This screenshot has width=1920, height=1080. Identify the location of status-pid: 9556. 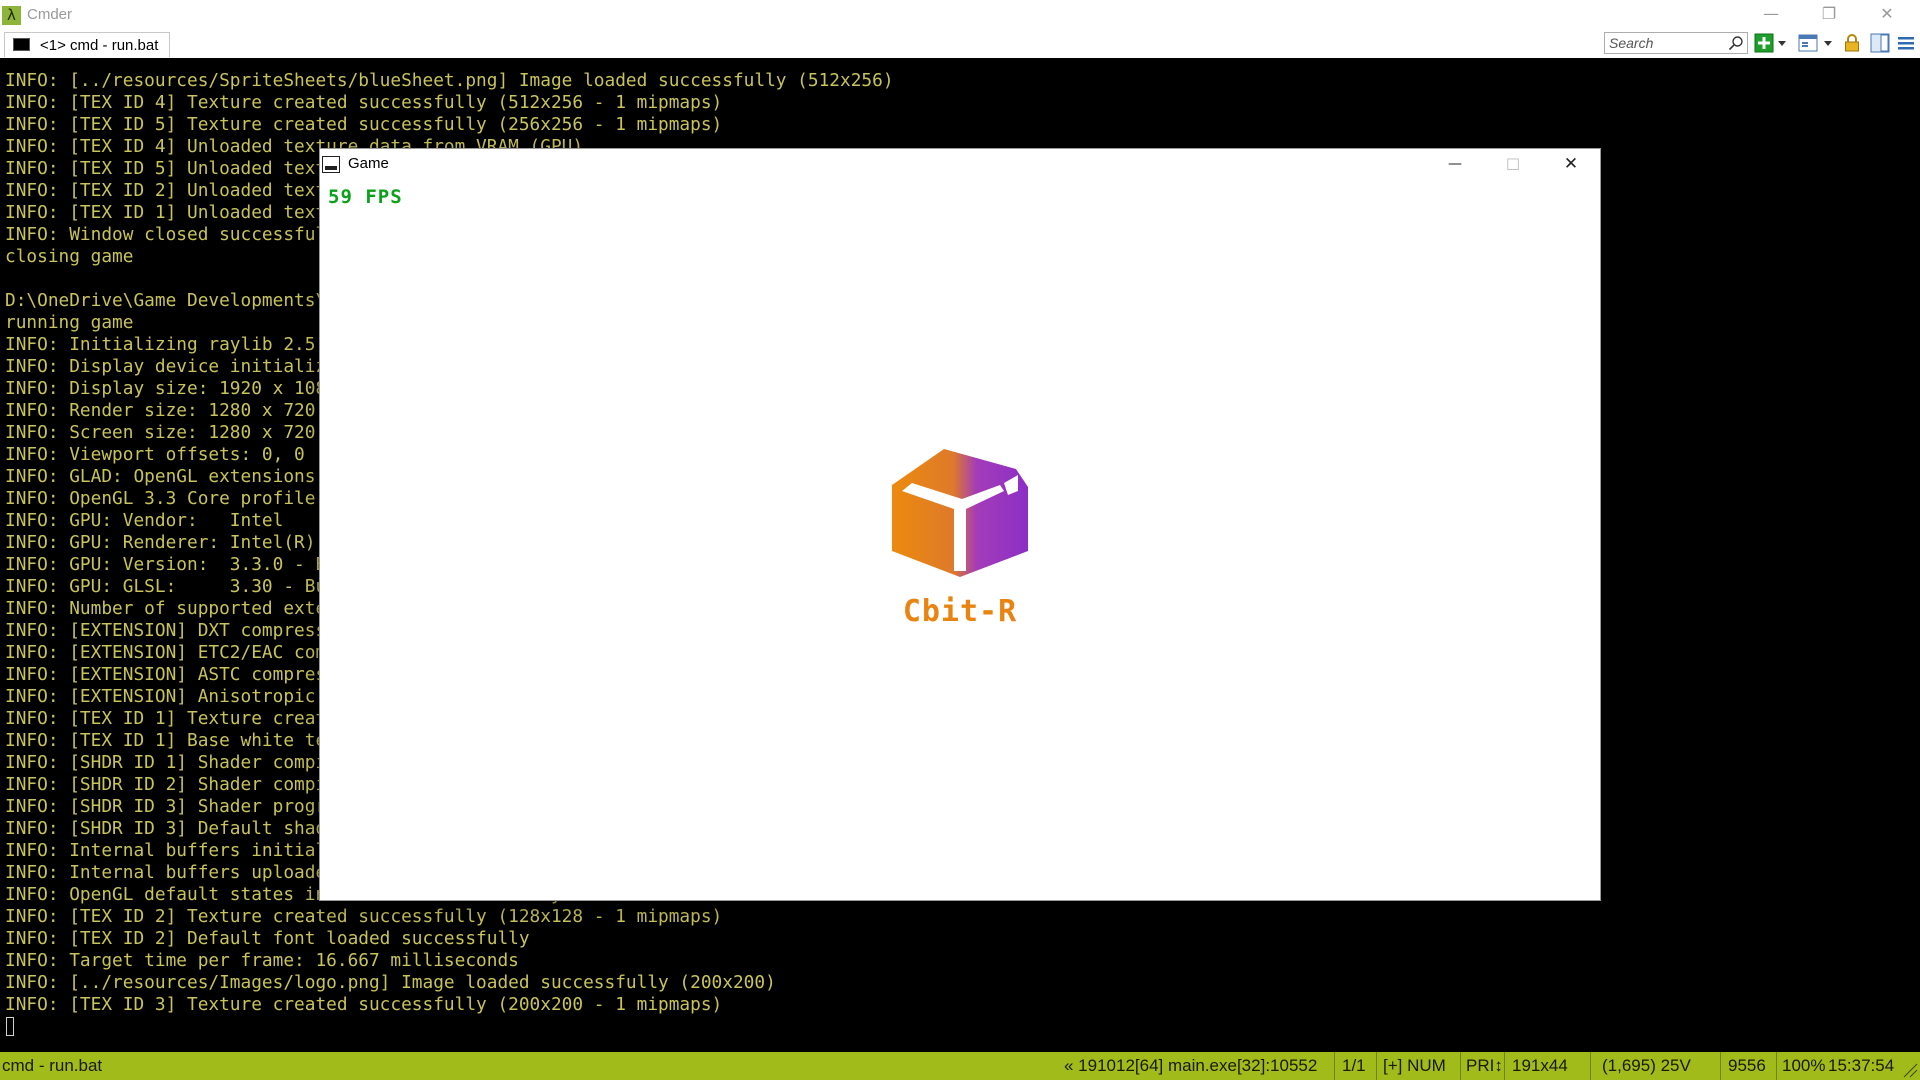
(1747, 1065).